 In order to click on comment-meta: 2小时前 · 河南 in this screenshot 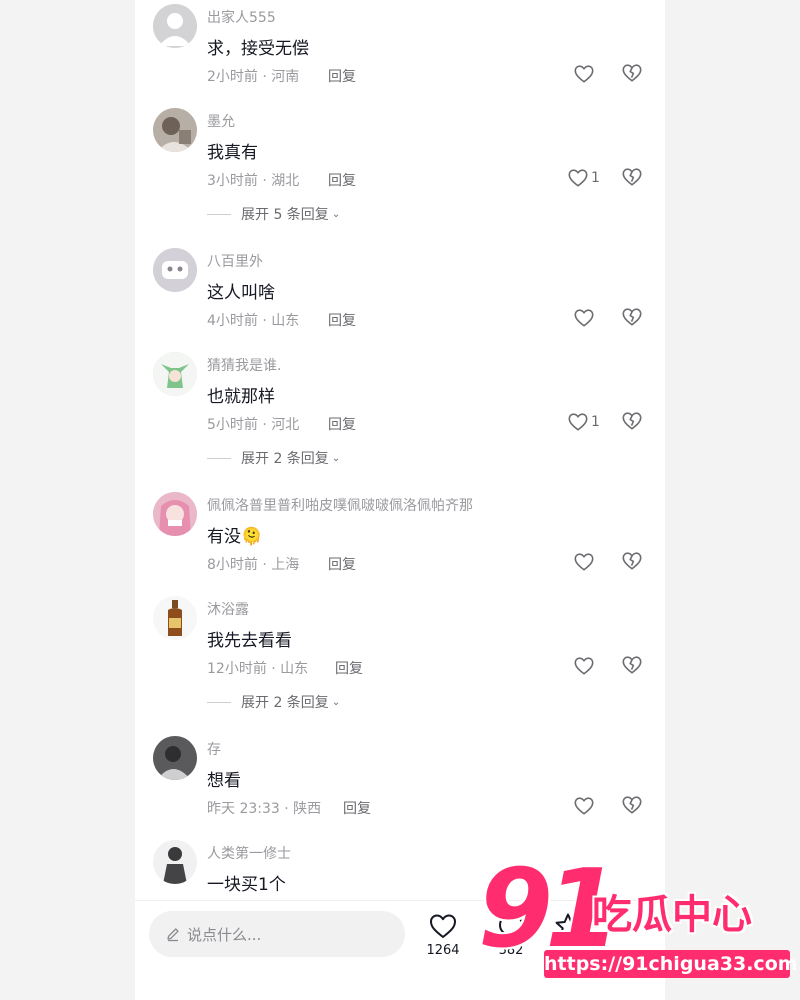, I will do `click(253, 77)`.